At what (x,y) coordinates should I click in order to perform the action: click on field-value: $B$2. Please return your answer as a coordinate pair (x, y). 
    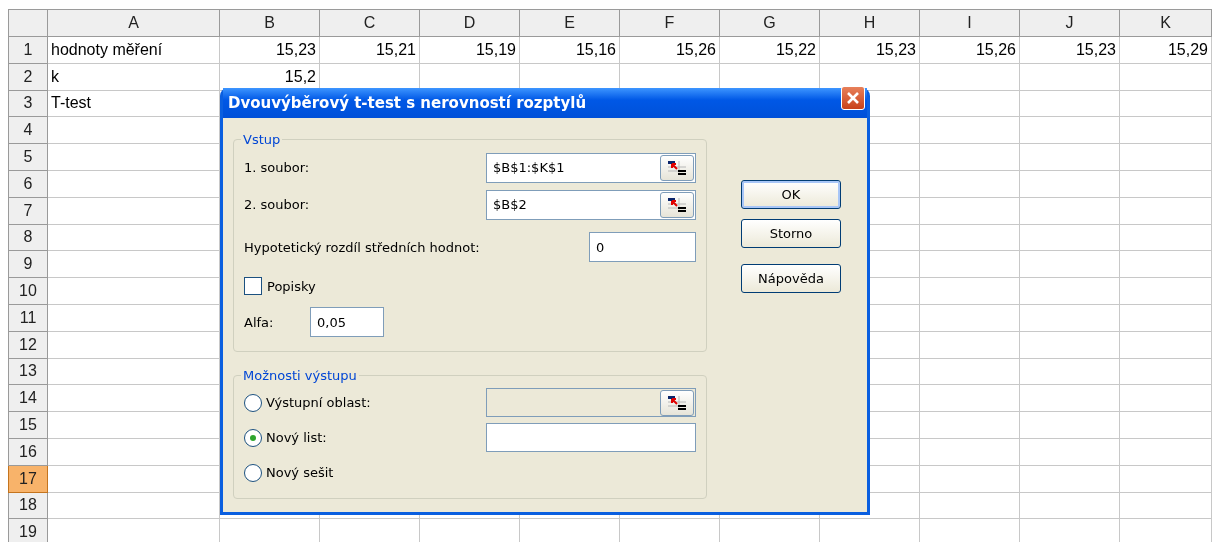
    Looking at the image, I should click on (510, 204).